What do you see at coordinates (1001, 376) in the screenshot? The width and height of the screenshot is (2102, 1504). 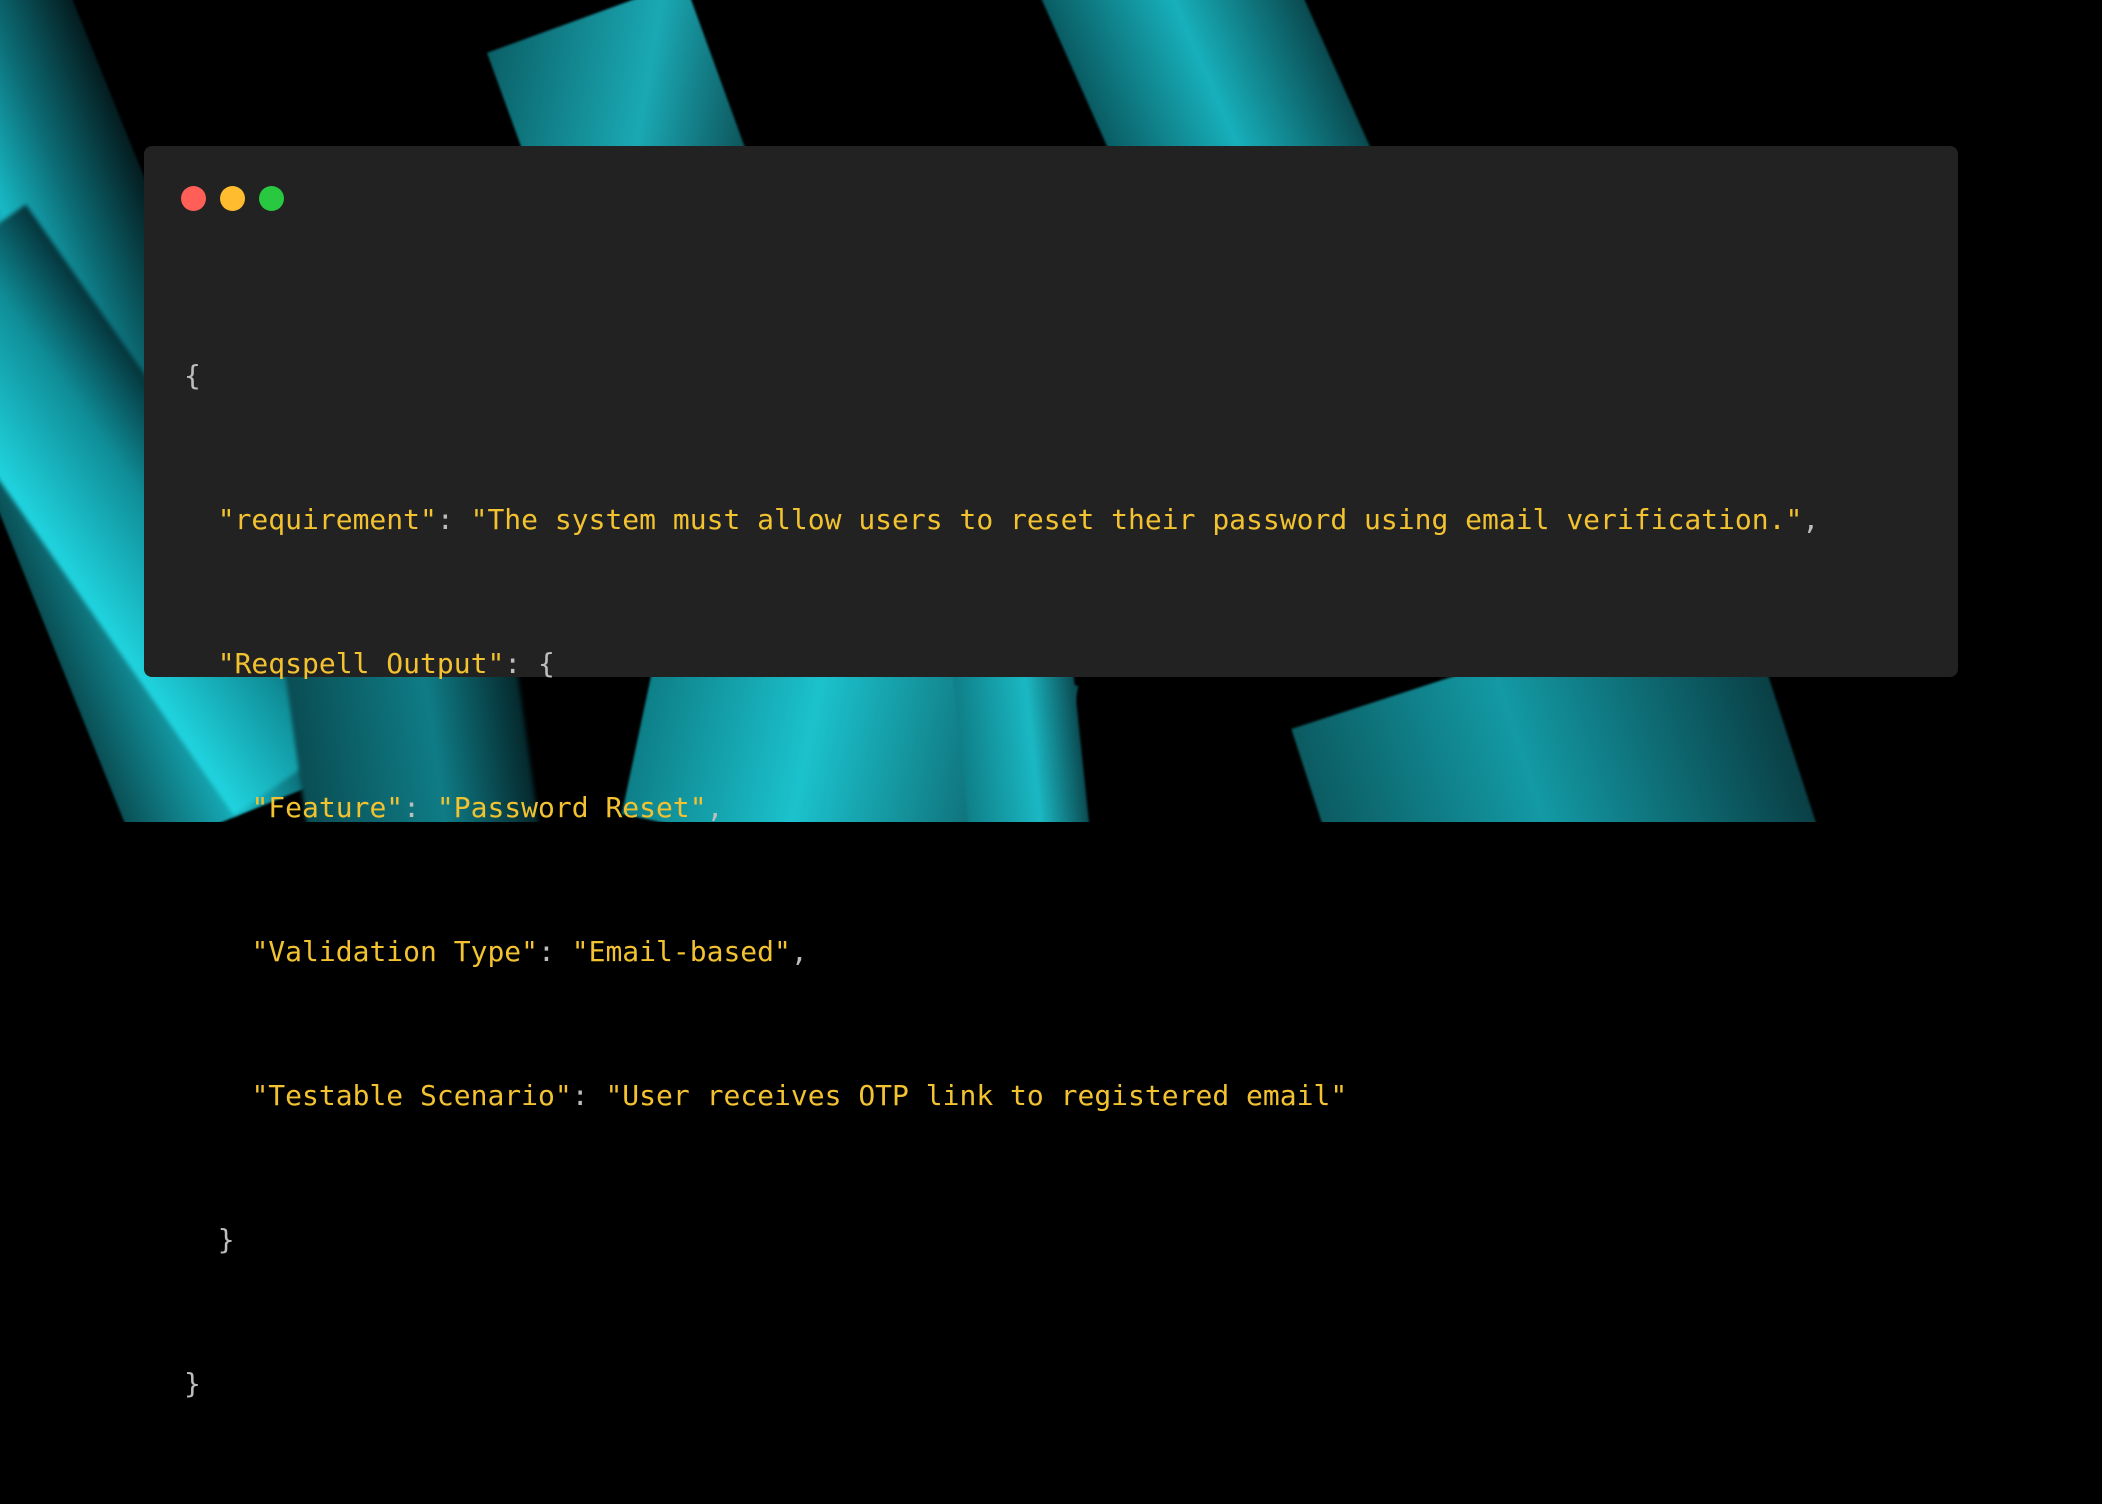 I see `code-line: {` at bounding box center [1001, 376].